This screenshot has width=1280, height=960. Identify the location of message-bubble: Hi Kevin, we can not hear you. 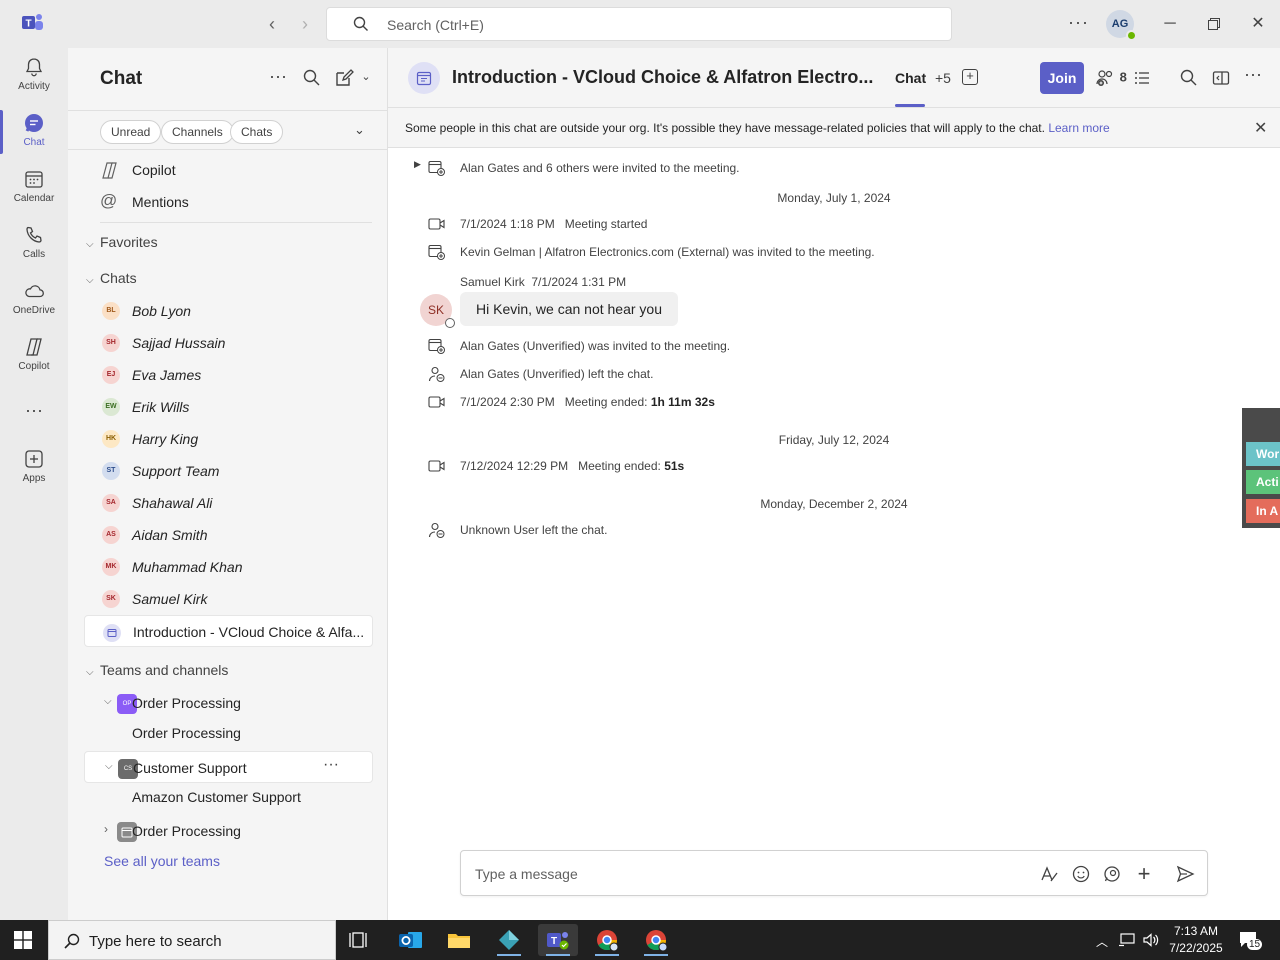
(569, 309).